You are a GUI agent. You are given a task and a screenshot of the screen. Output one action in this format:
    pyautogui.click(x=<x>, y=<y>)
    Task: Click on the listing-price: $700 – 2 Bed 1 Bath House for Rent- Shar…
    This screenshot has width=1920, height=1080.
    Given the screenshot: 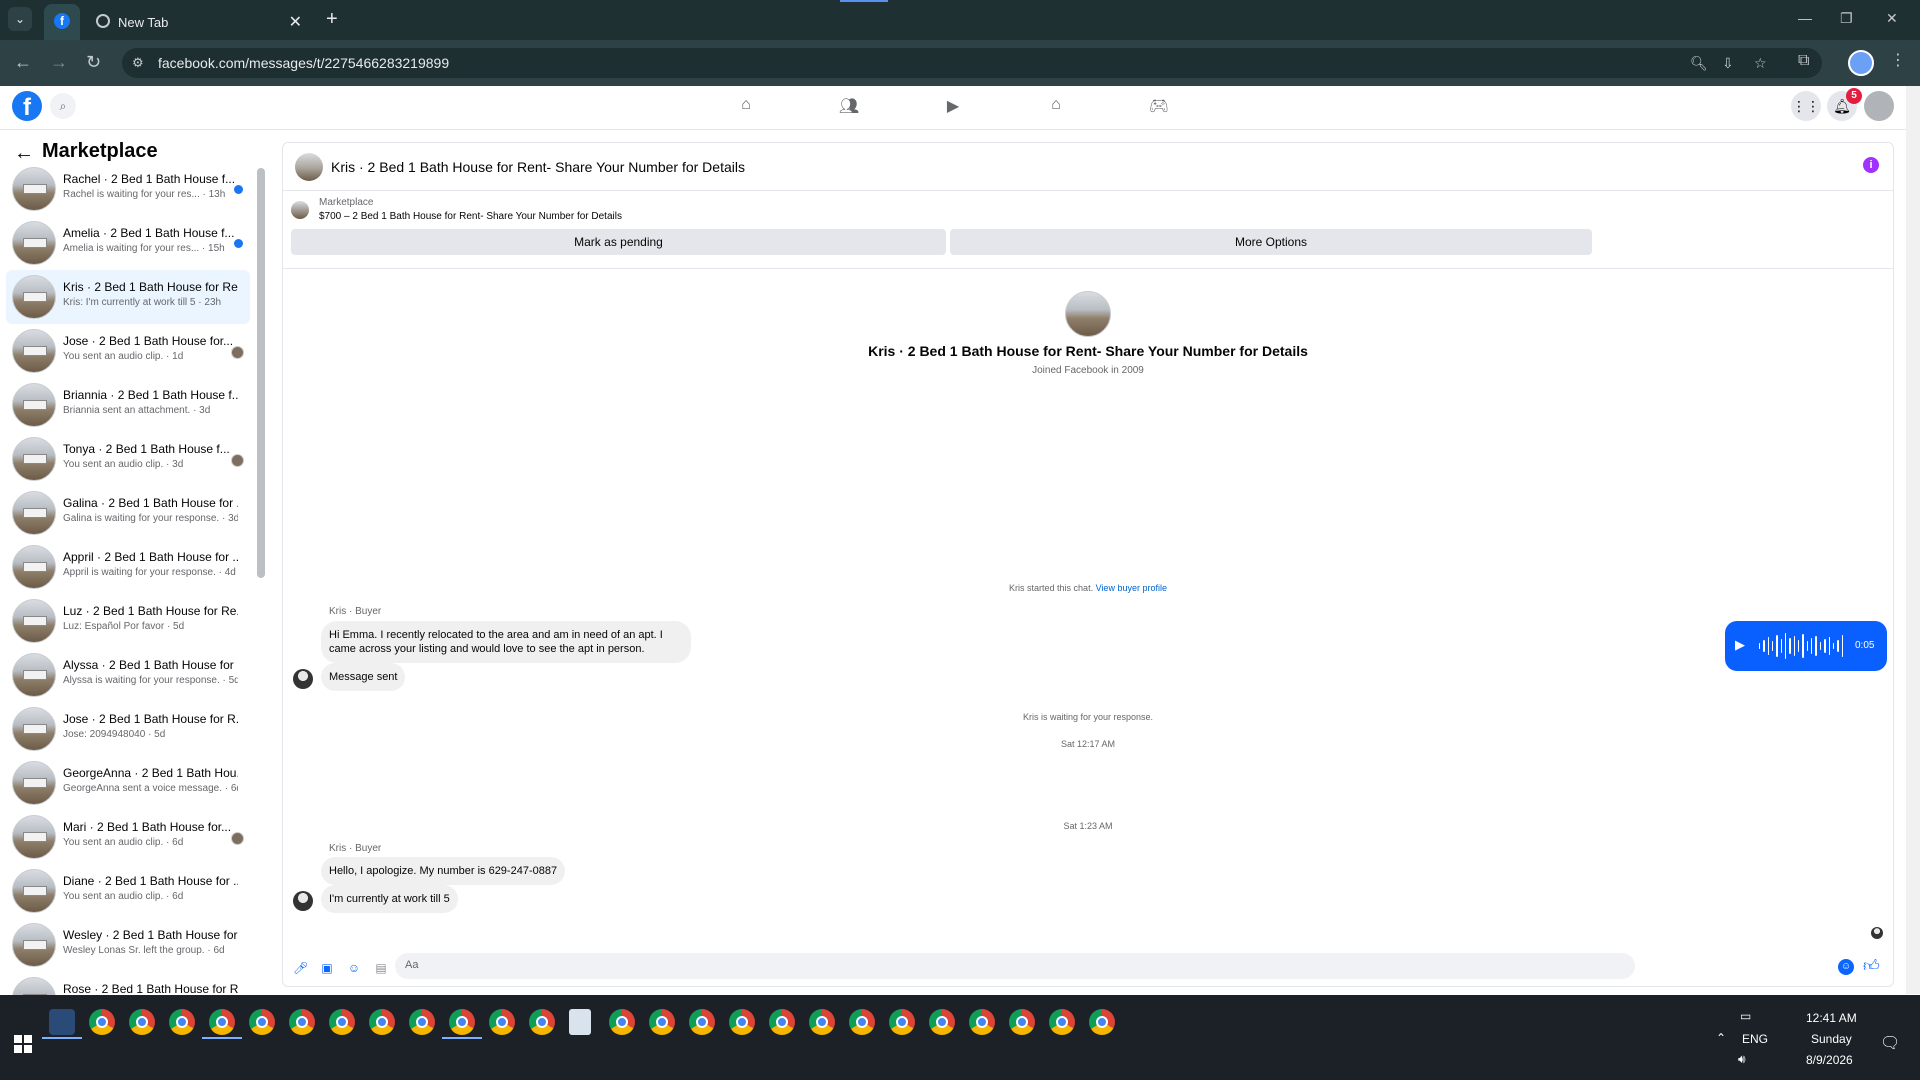 What is the action you would take?
    pyautogui.click(x=470, y=216)
    